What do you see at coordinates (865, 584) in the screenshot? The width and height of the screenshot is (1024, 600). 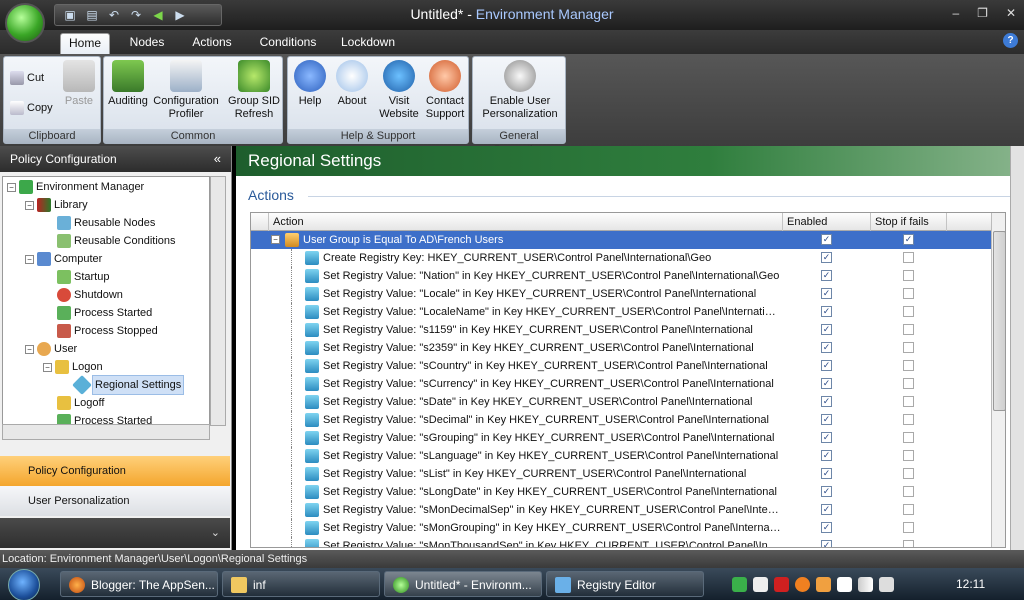 I see `network-icon` at bounding box center [865, 584].